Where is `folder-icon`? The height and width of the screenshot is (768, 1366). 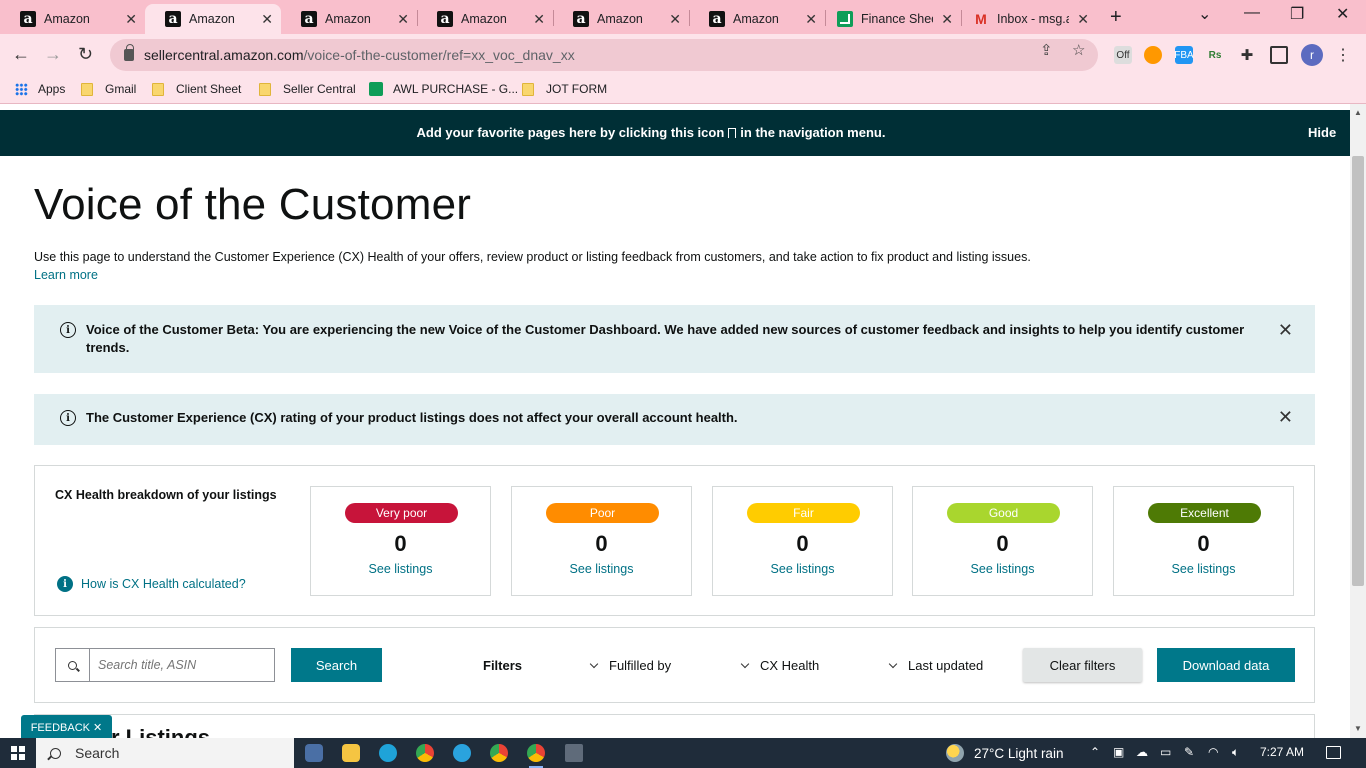 folder-icon is located at coordinates (528, 89).